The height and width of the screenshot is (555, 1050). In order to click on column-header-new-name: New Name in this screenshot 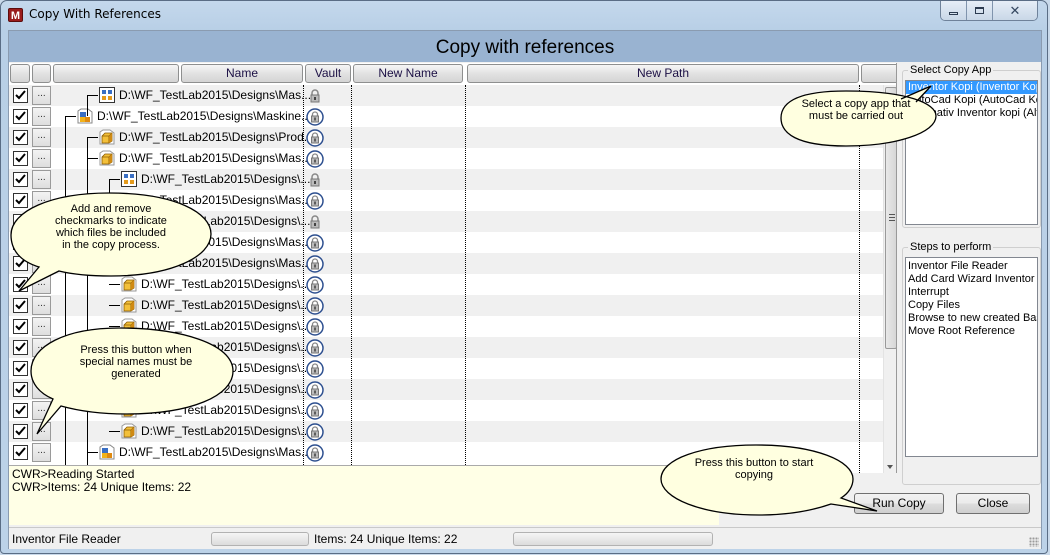, I will do `click(408, 73)`.